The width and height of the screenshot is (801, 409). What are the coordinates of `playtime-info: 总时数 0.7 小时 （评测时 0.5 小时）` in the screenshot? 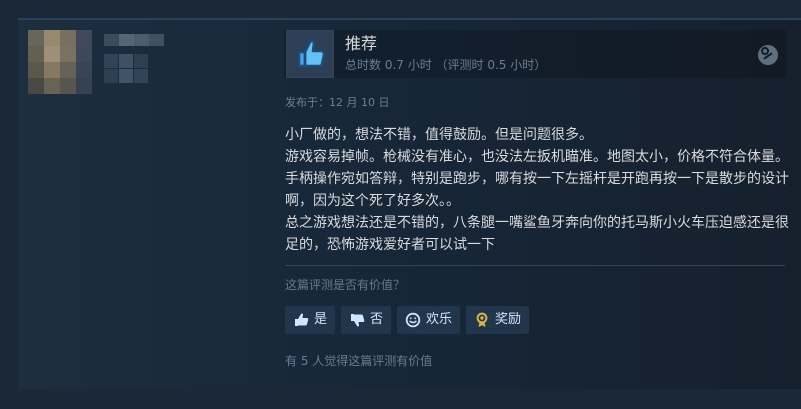 It's located at (446, 65).